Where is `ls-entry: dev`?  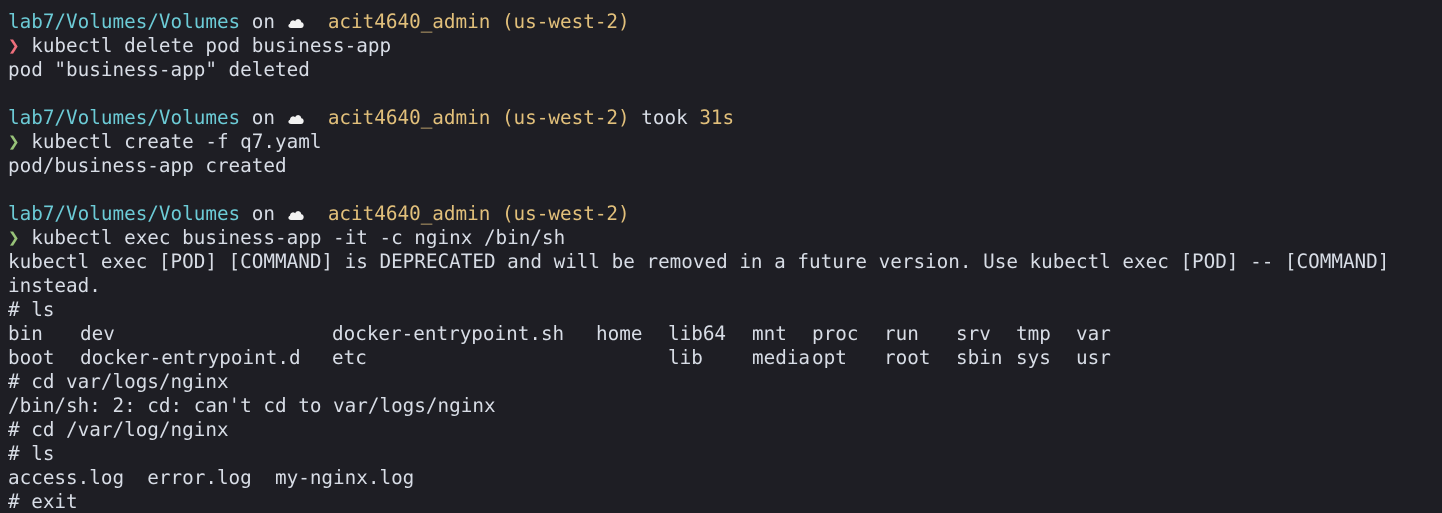 ls-entry: dev is located at coordinates (97, 333).